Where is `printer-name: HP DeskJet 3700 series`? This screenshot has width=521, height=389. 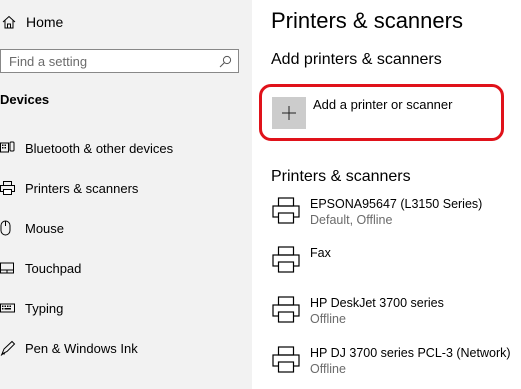 printer-name: HP DeskJet 3700 series is located at coordinates (377, 303).